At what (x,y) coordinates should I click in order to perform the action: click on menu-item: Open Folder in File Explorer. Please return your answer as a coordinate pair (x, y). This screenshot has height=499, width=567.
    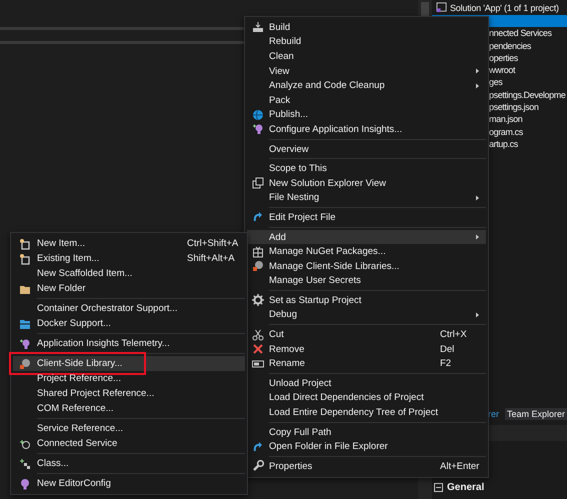
    Looking at the image, I should click on (366, 446).